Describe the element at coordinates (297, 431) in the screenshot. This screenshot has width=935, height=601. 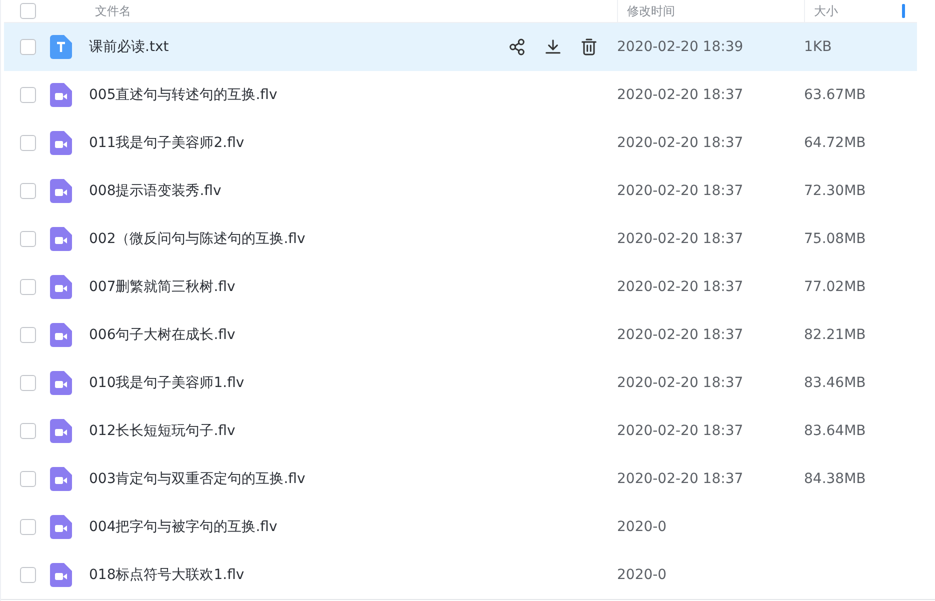
I see `file-name: 012长长短短玩句子.flv` at that location.